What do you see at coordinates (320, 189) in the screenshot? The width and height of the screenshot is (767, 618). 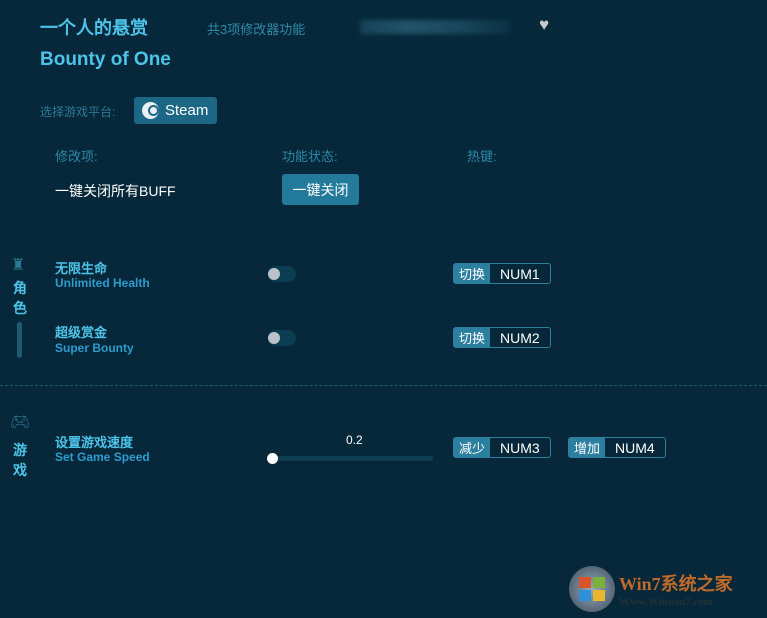 I see `disable-all-buff-button: 一键关闭` at bounding box center [320, 189].